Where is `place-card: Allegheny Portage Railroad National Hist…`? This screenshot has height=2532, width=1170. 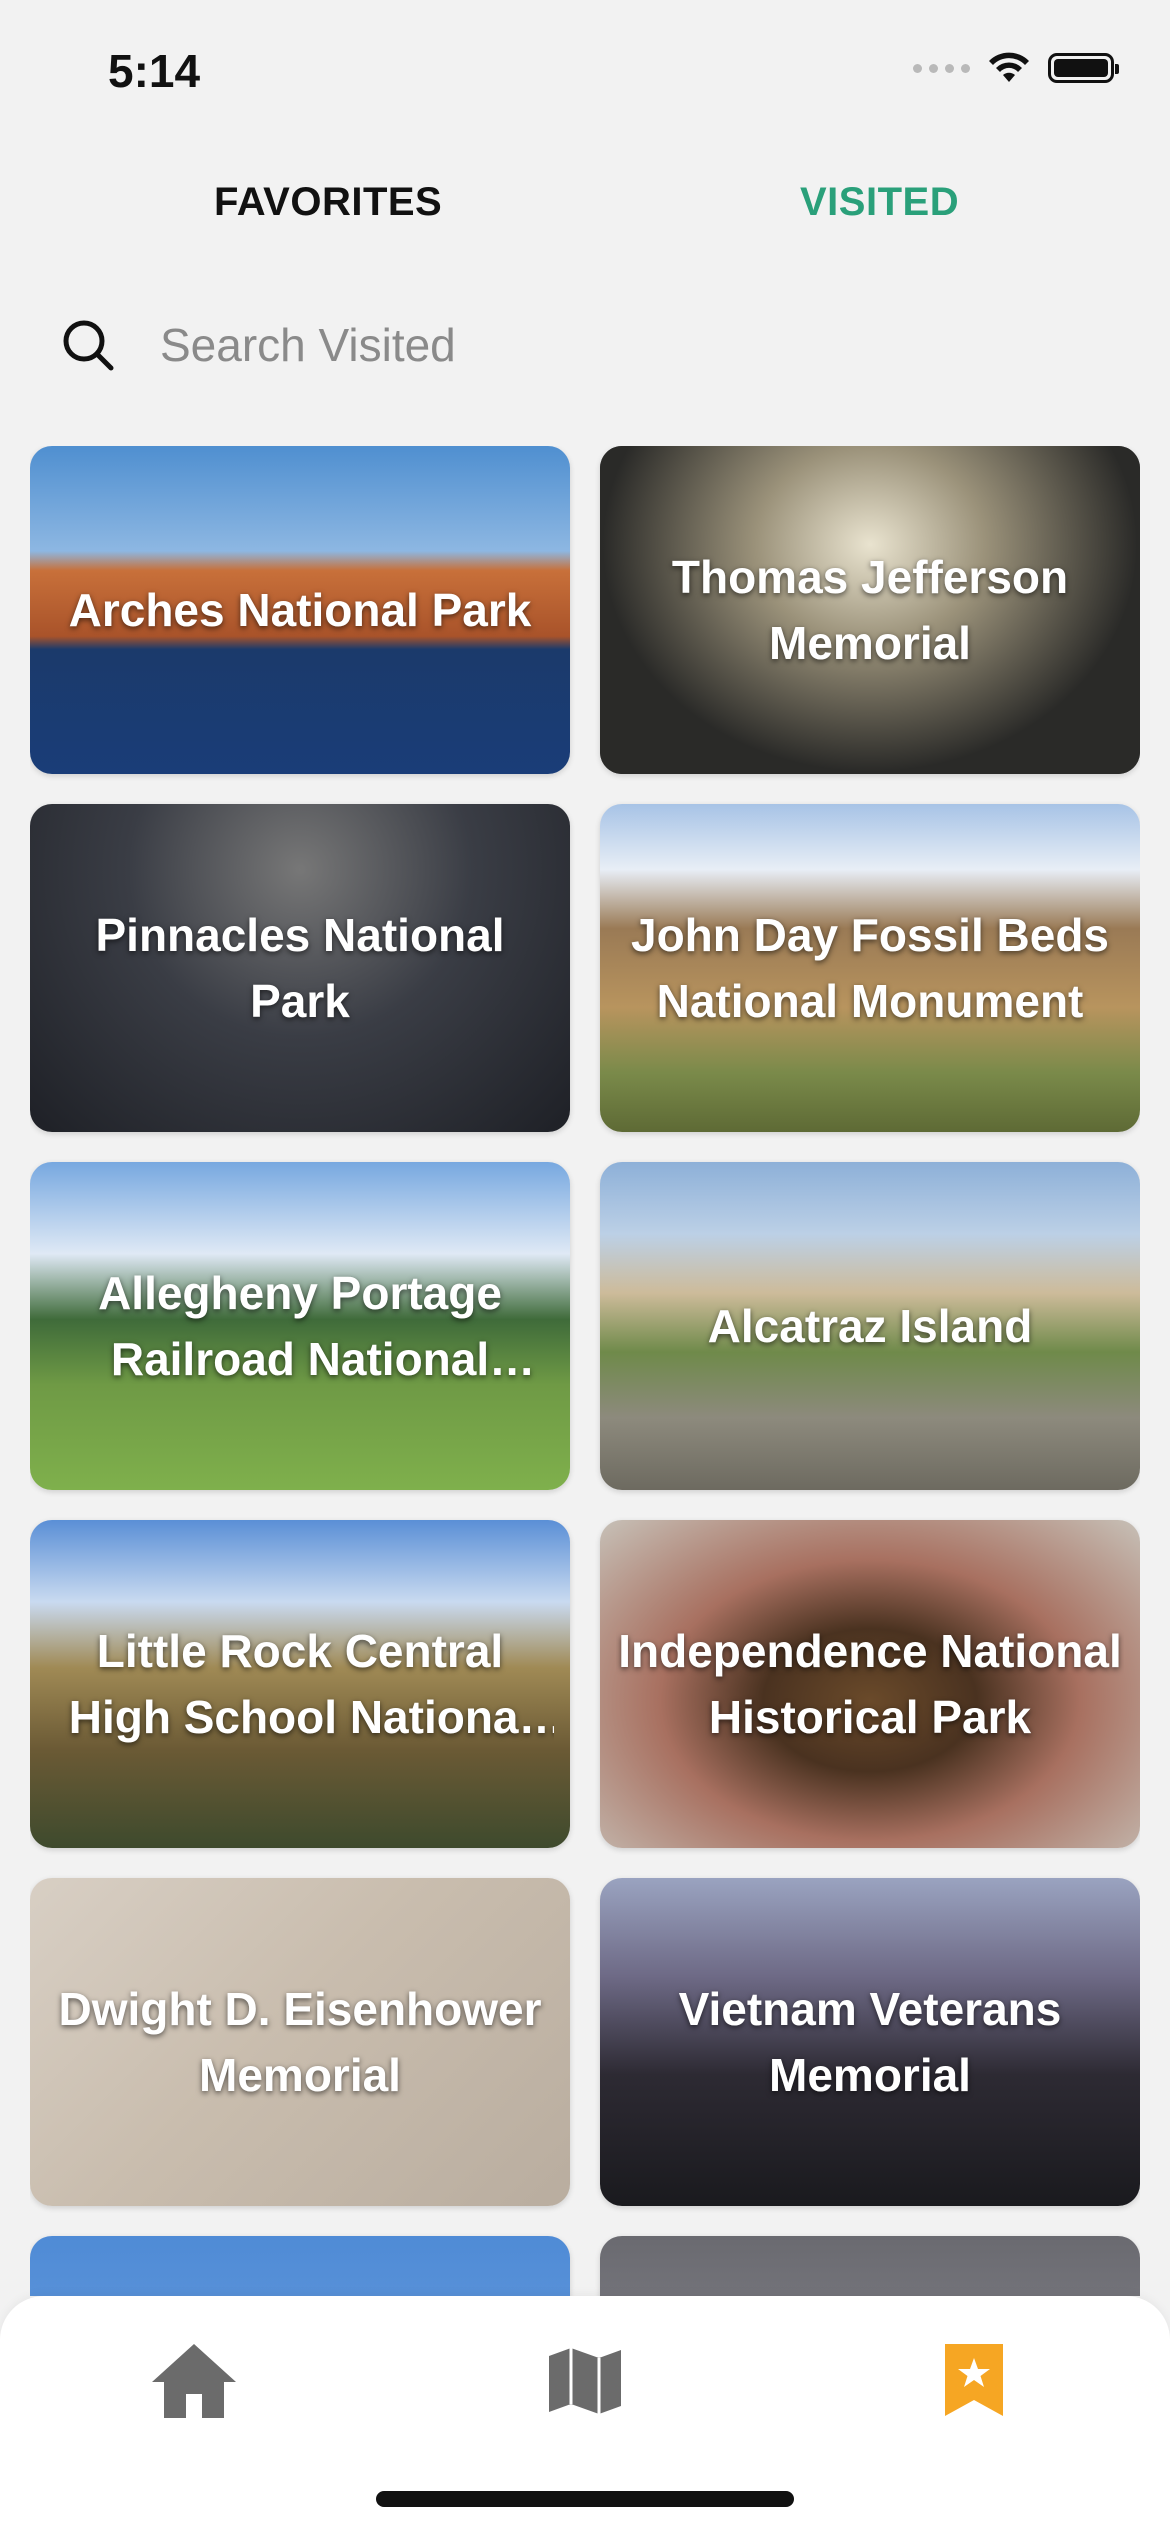
place-card: Allegheny Portage Railroad National Hist… is located at coordinates (300, 1326).